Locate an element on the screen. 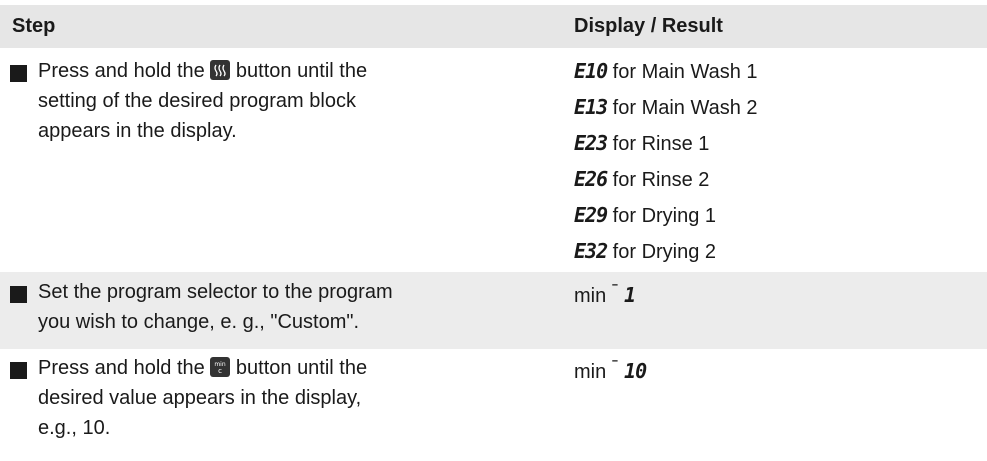  result-item: E13 for Main Wash 2 is located at coordinates (666, 107).